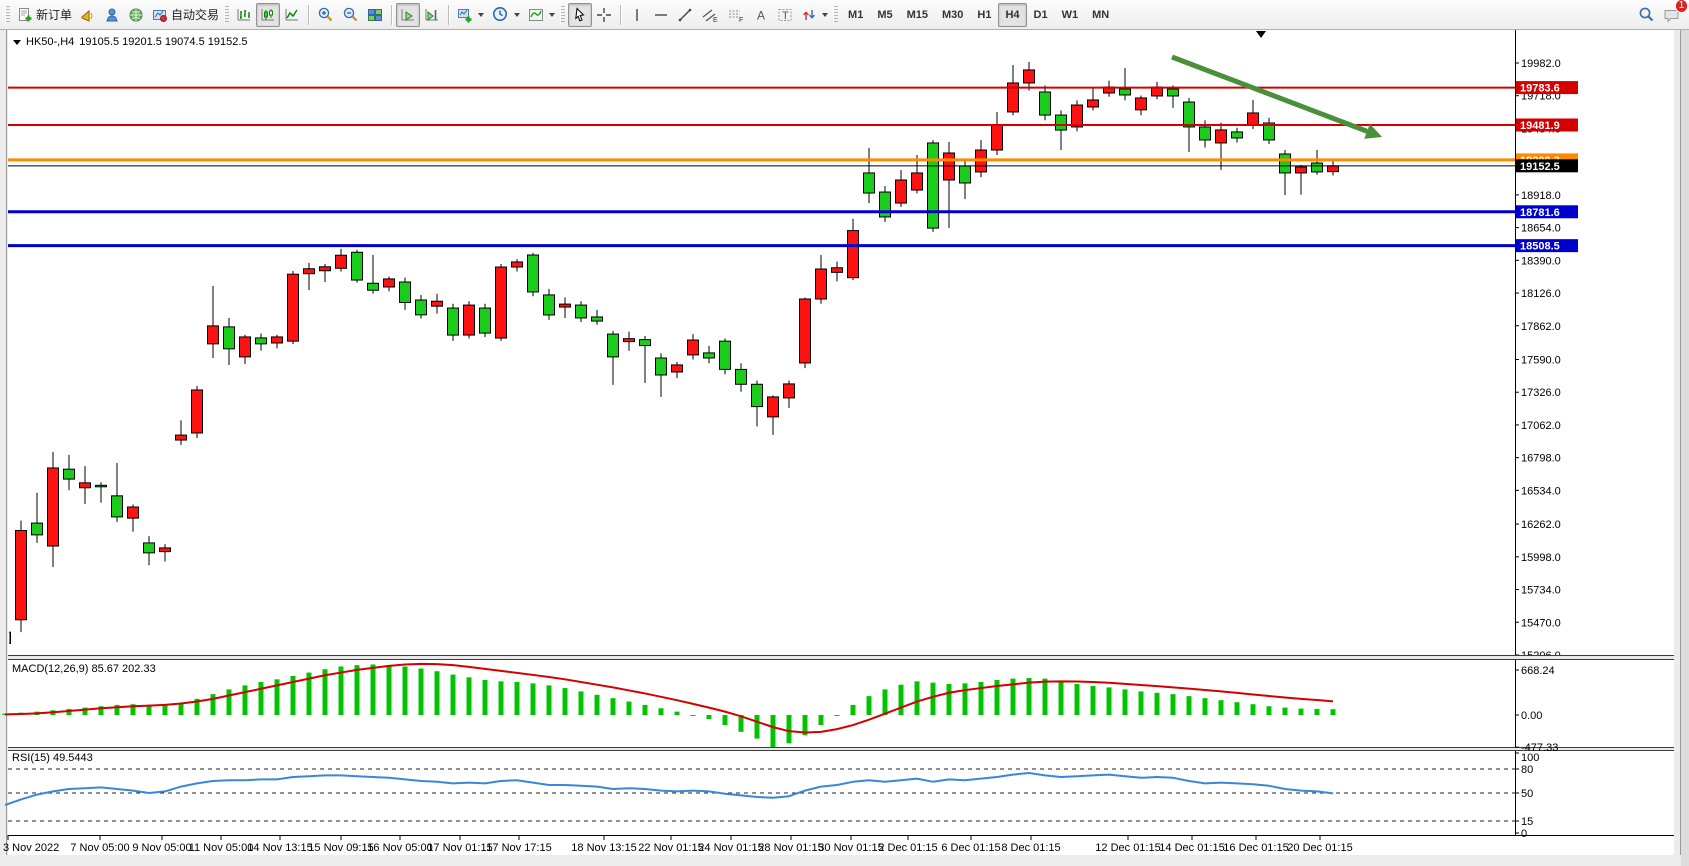 This screenshot has height=866, width=1689. Describe the element at coordinates (1527, 770) in the screenshot. I see `rsi-tick-label: 80` at that location.